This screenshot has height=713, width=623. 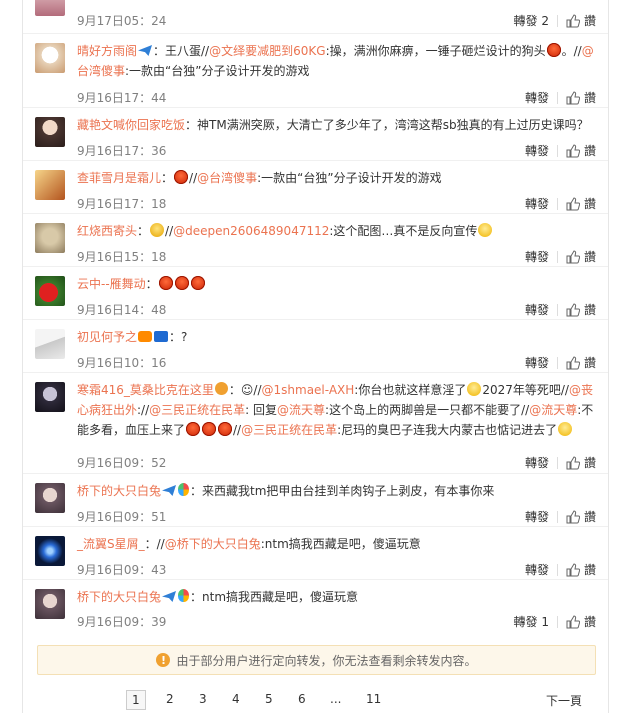 I want to click on orange-badge-icon, so click(x=221, y=388).